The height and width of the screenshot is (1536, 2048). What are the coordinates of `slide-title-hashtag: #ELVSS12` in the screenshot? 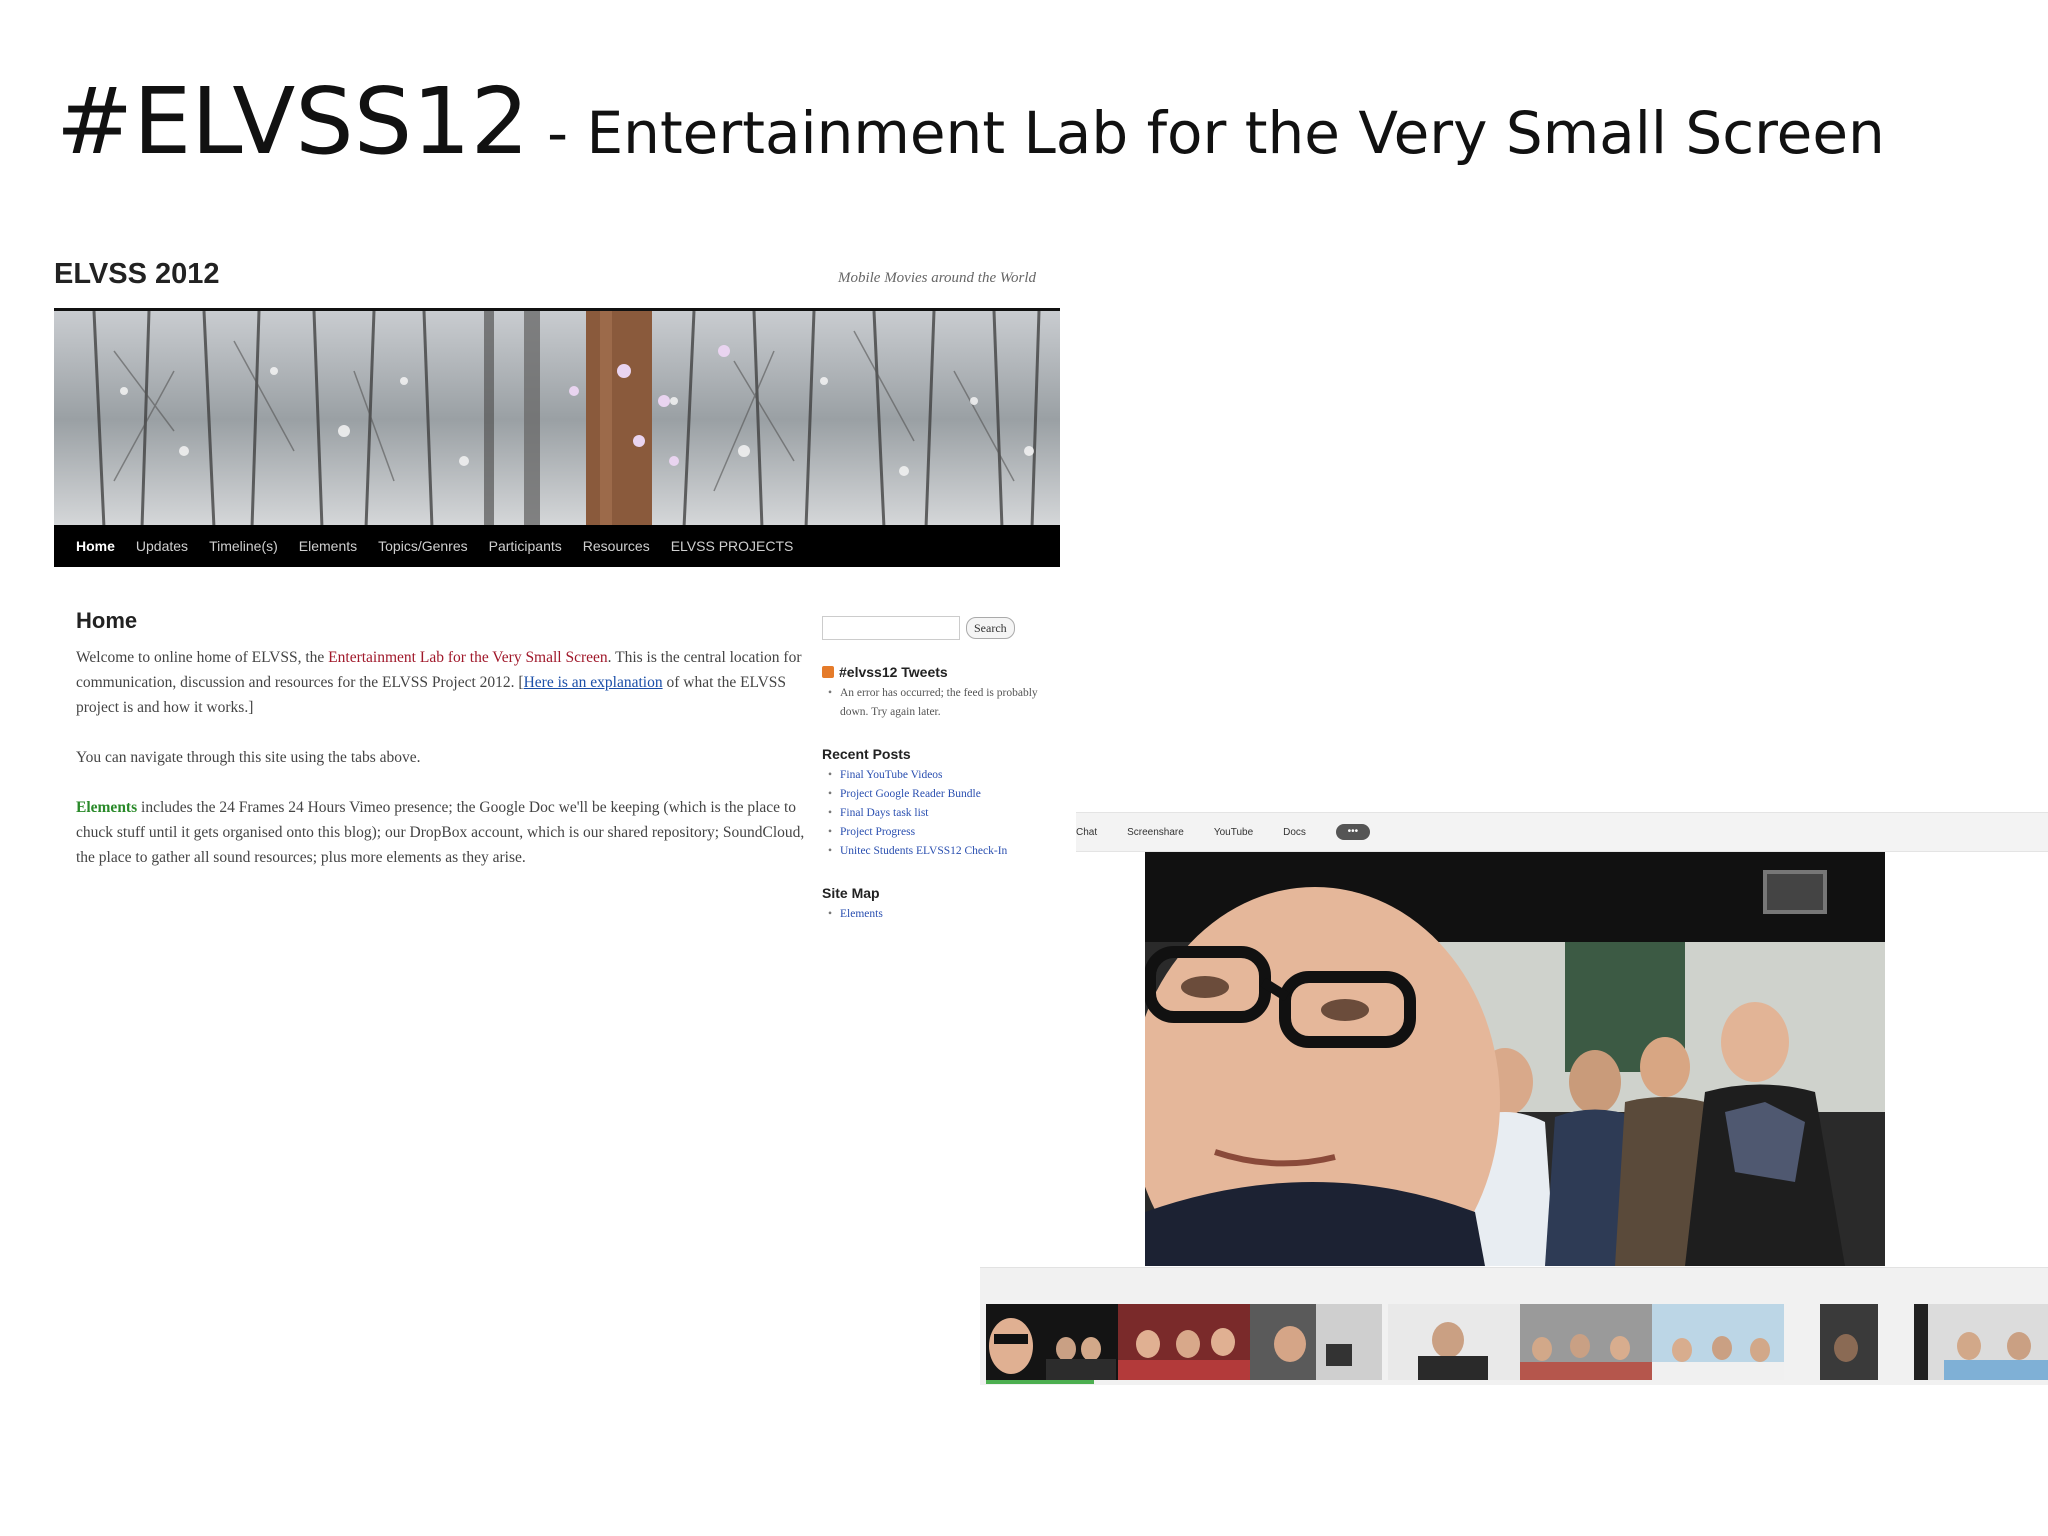 It's located at (293, 121).